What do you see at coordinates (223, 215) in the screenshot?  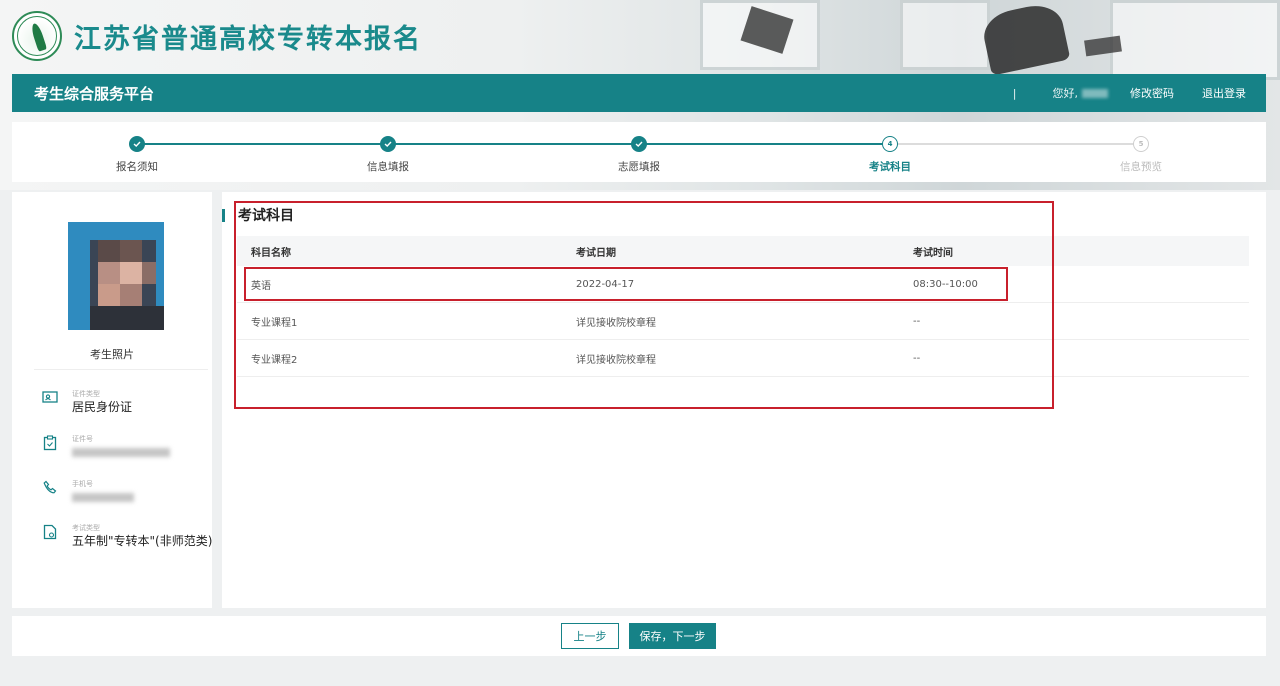 I see `section-accent` at bounding box center [223, 215].